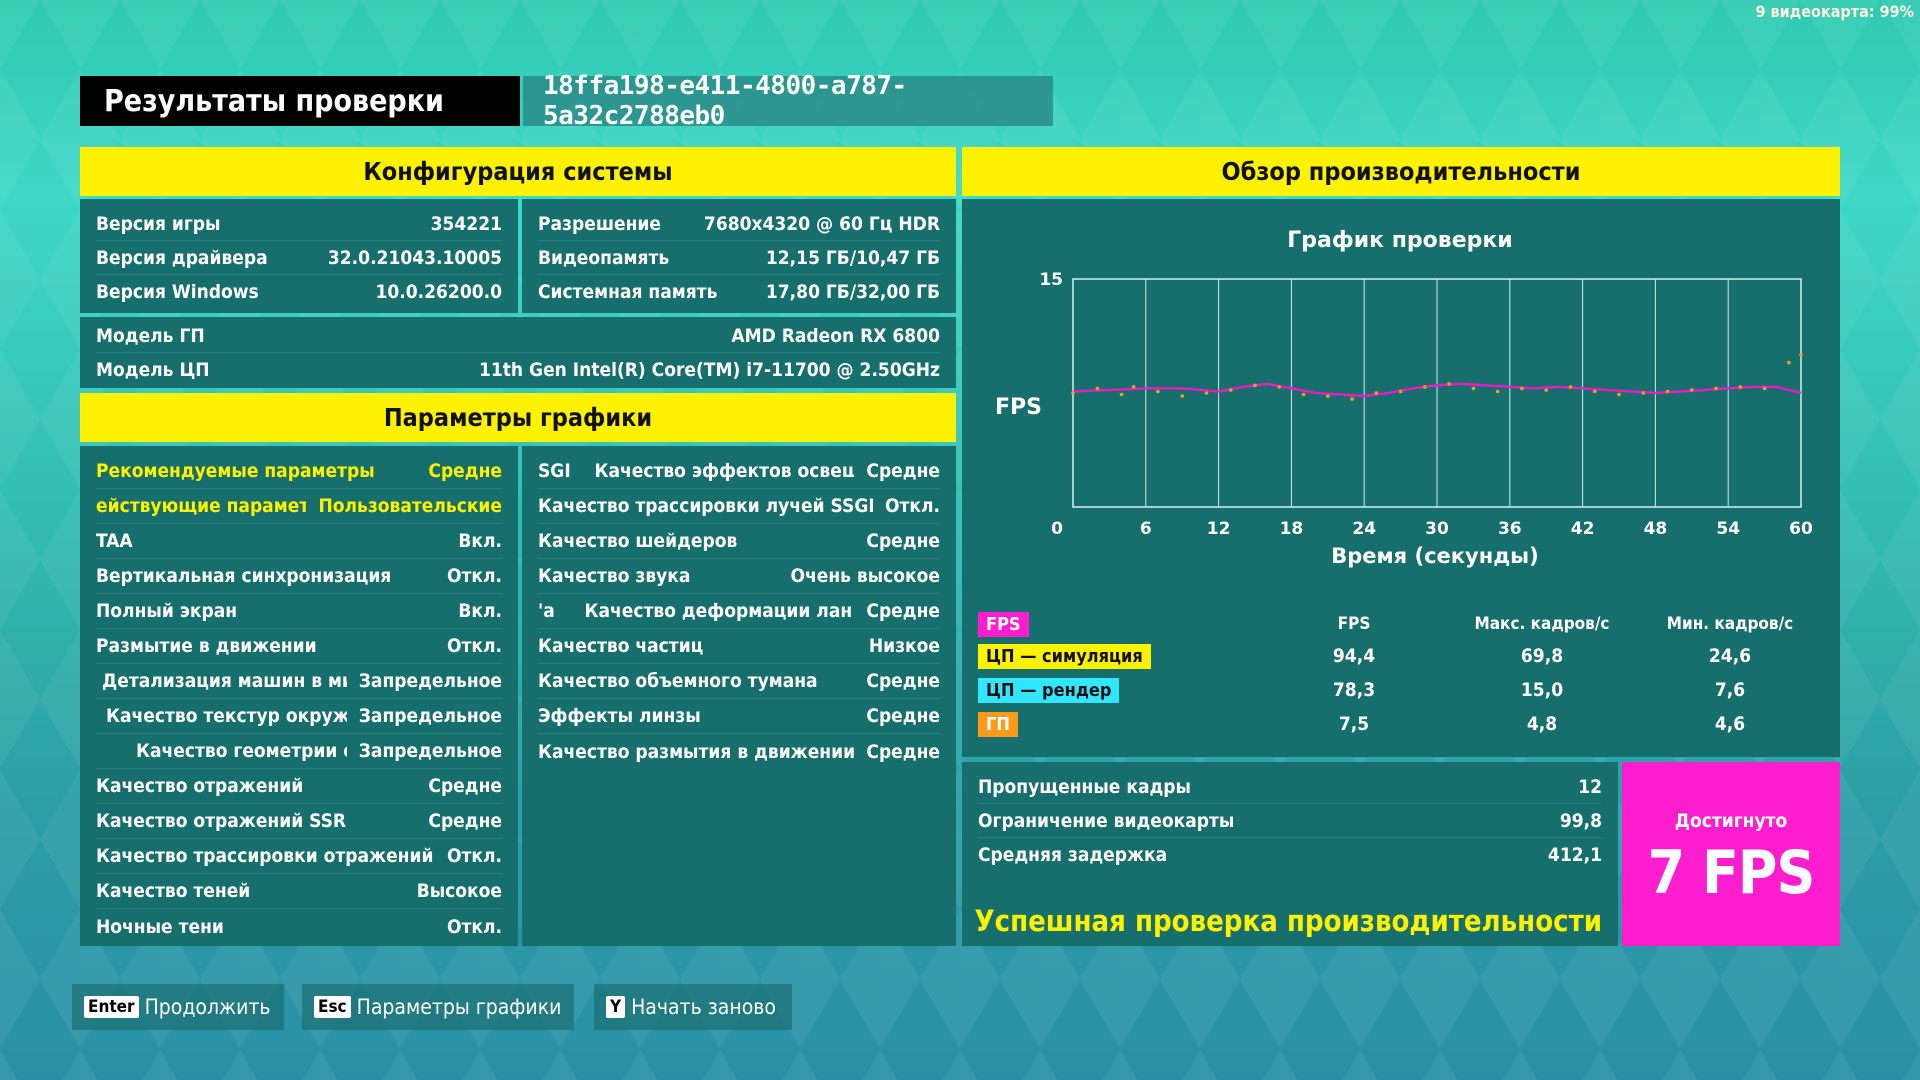 The image size is (1920, 1080). I want to click on setting-row: Качество частиц Низкое, so click(739, 646).